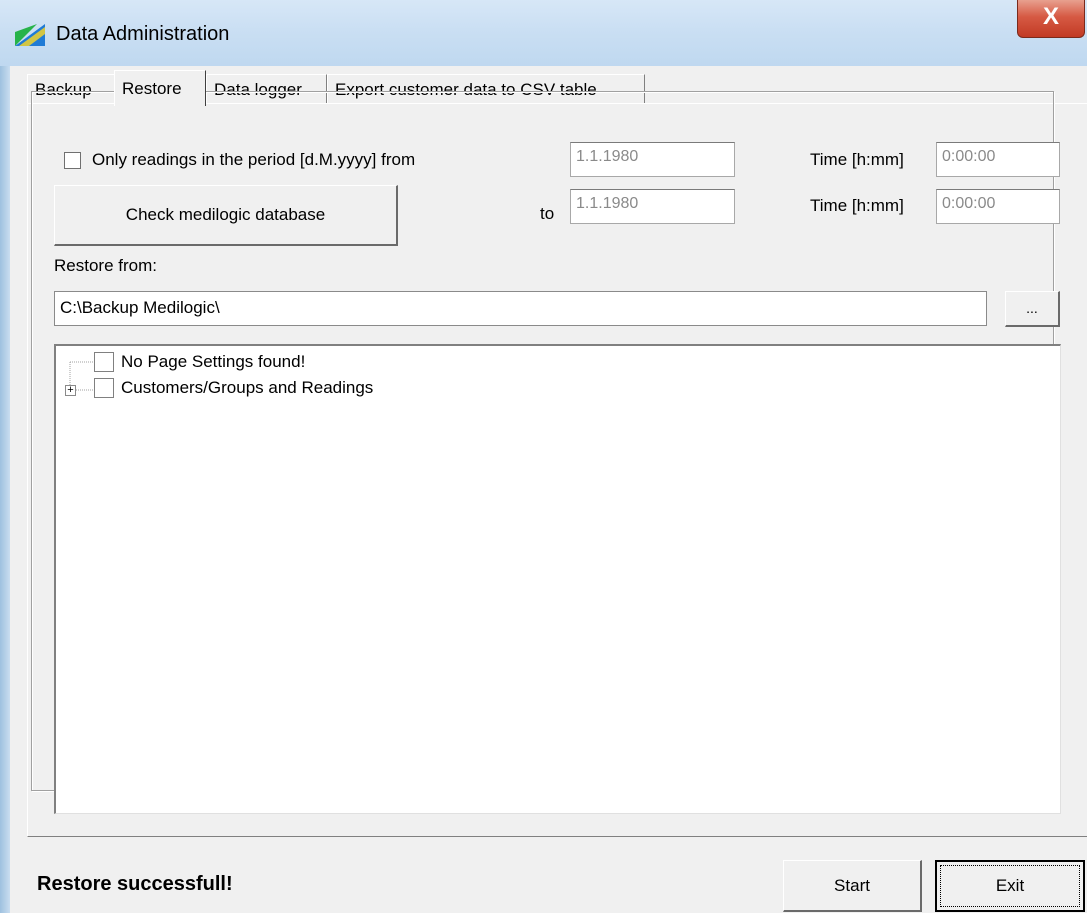 The width and height of the screenshot is (1087, 913). I want to click on start-button-label: Start, so click(852, 885).